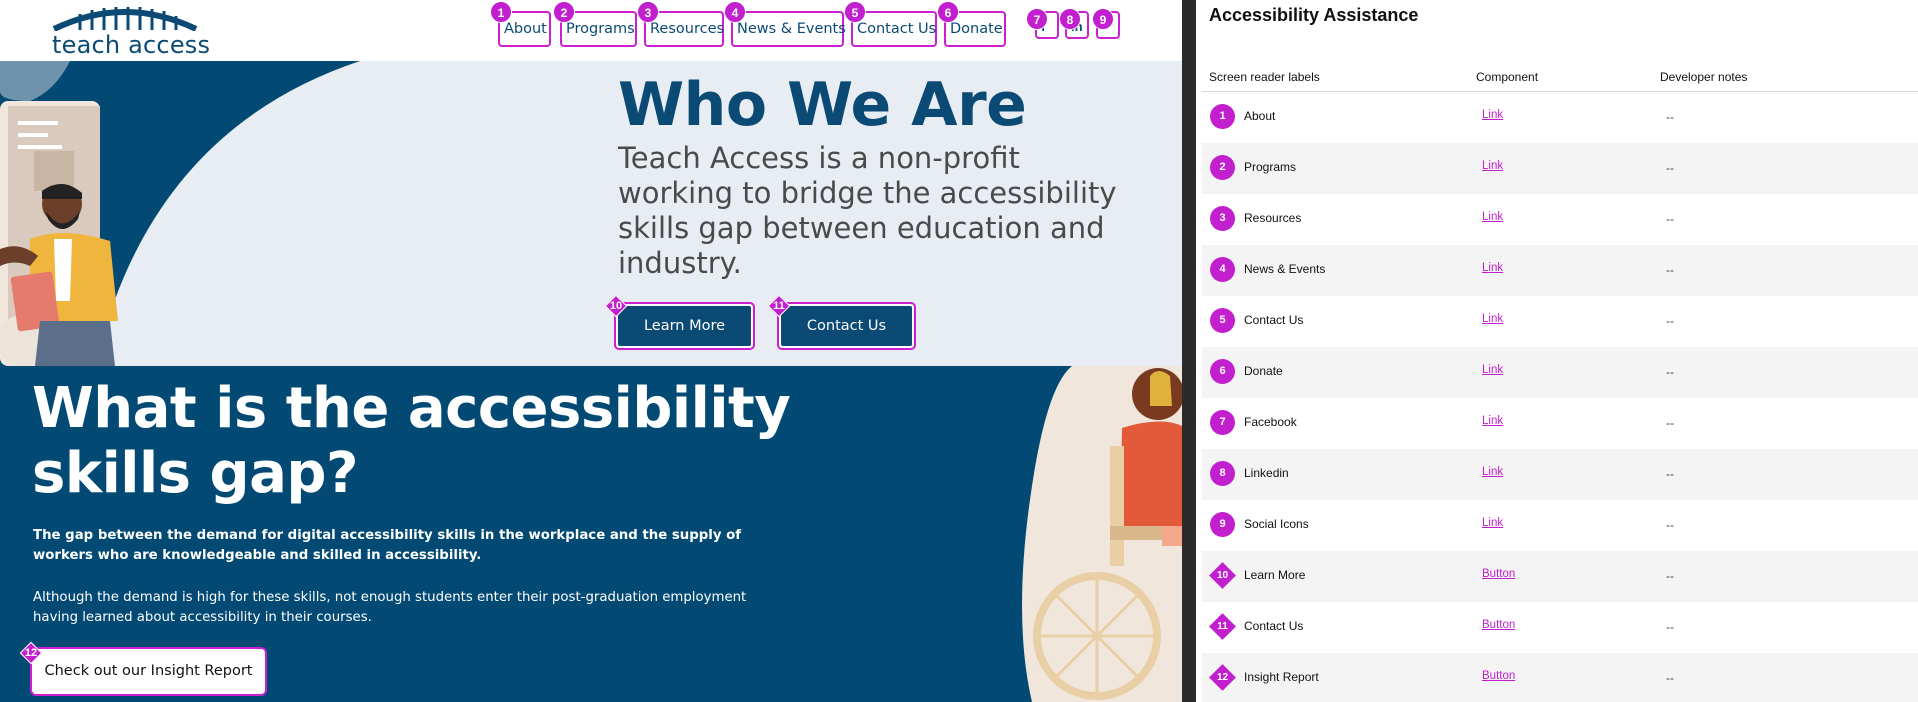 This screenshot has width=1918, height=702. I want to click on table-row: 6 Donate Link --, so click(1560, 372).